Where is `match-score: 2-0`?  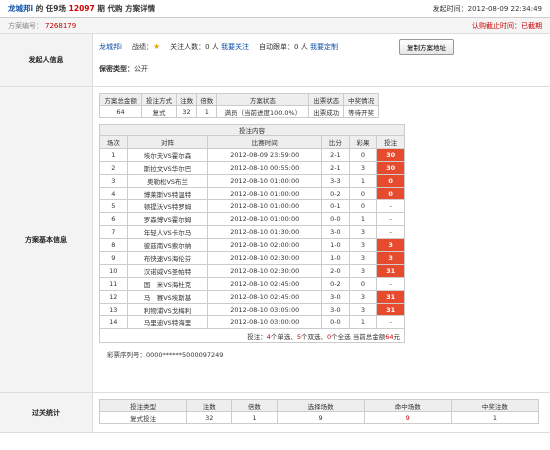
match-score: 2-0 is located at coordinates (335, 270).